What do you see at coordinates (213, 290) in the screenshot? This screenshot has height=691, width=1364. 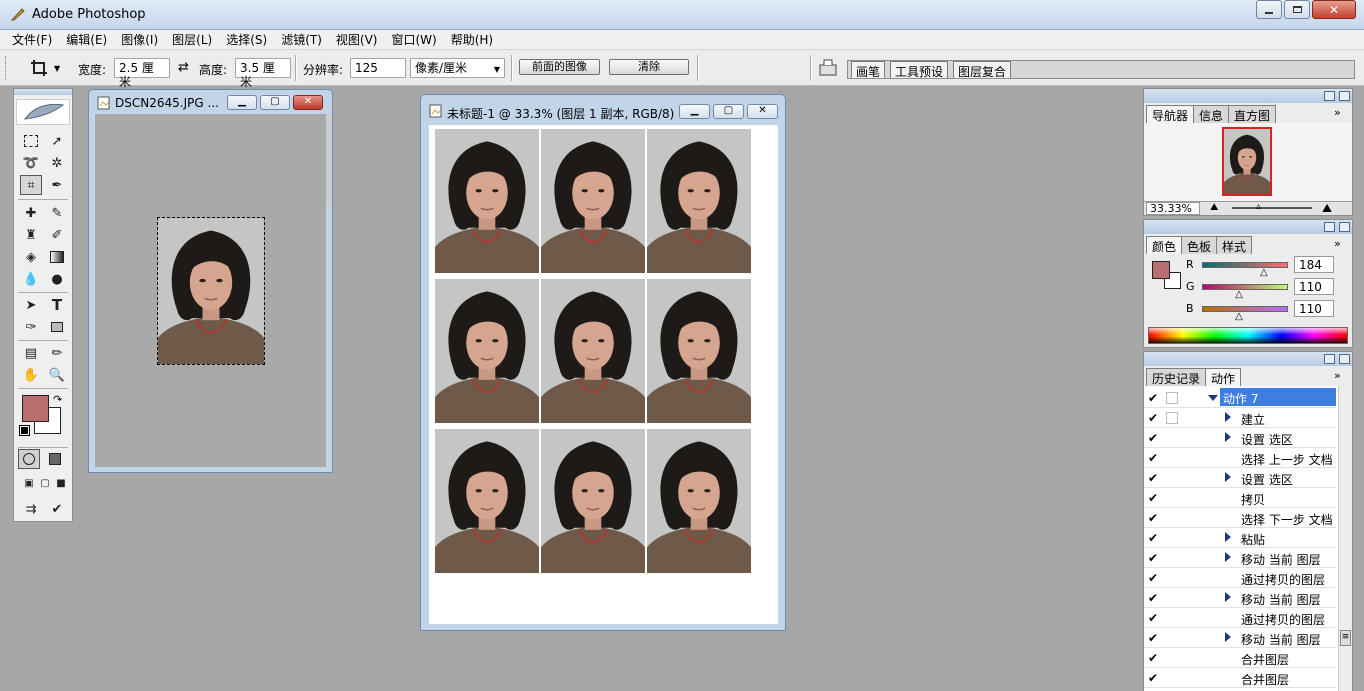 I see `canvas-area` at bounding box center [213, 290].